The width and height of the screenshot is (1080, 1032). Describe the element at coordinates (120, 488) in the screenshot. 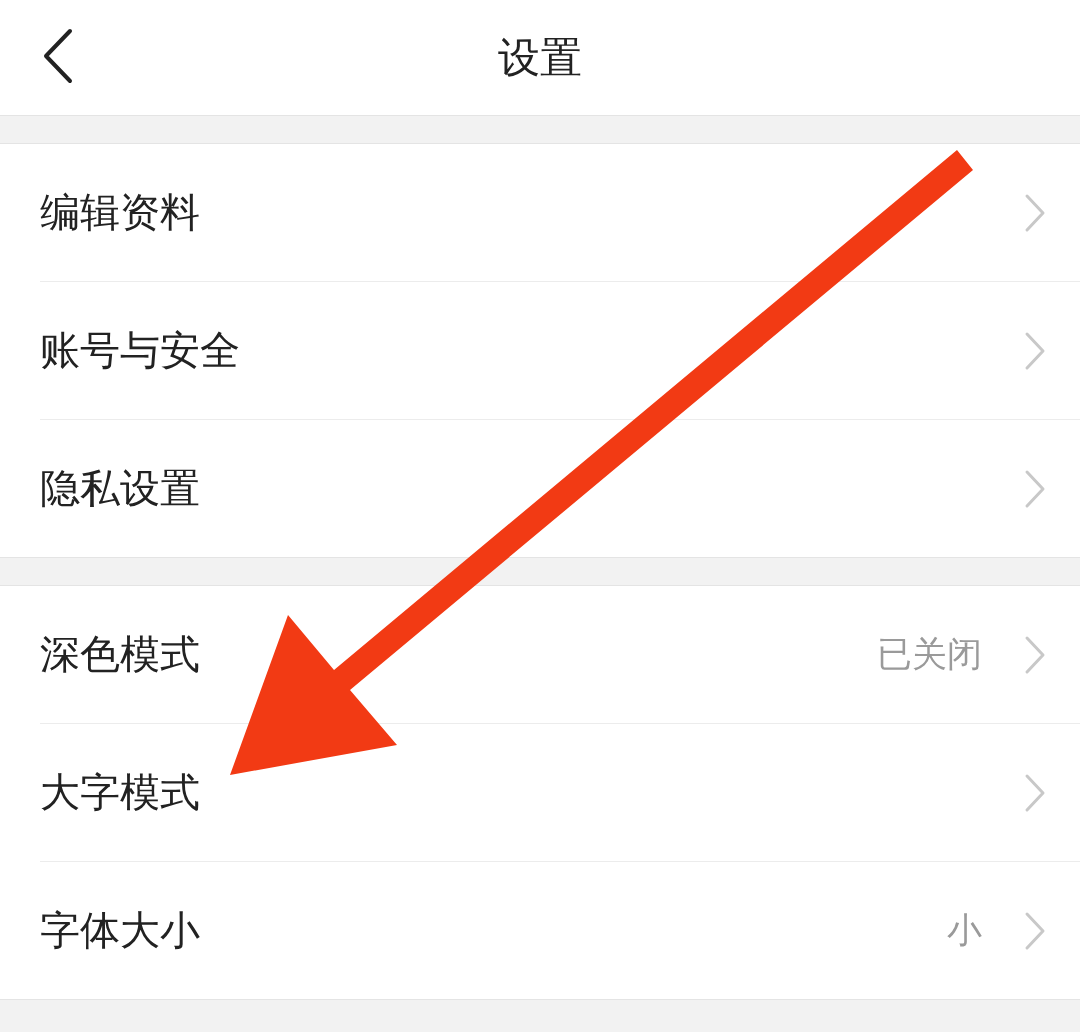

I see `row-label: 隐私设置` at that location.